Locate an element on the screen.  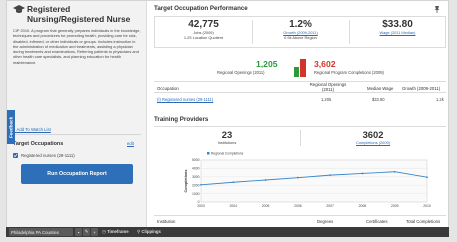
y-tick-label: 3000 is located at coordinates (196, 177).